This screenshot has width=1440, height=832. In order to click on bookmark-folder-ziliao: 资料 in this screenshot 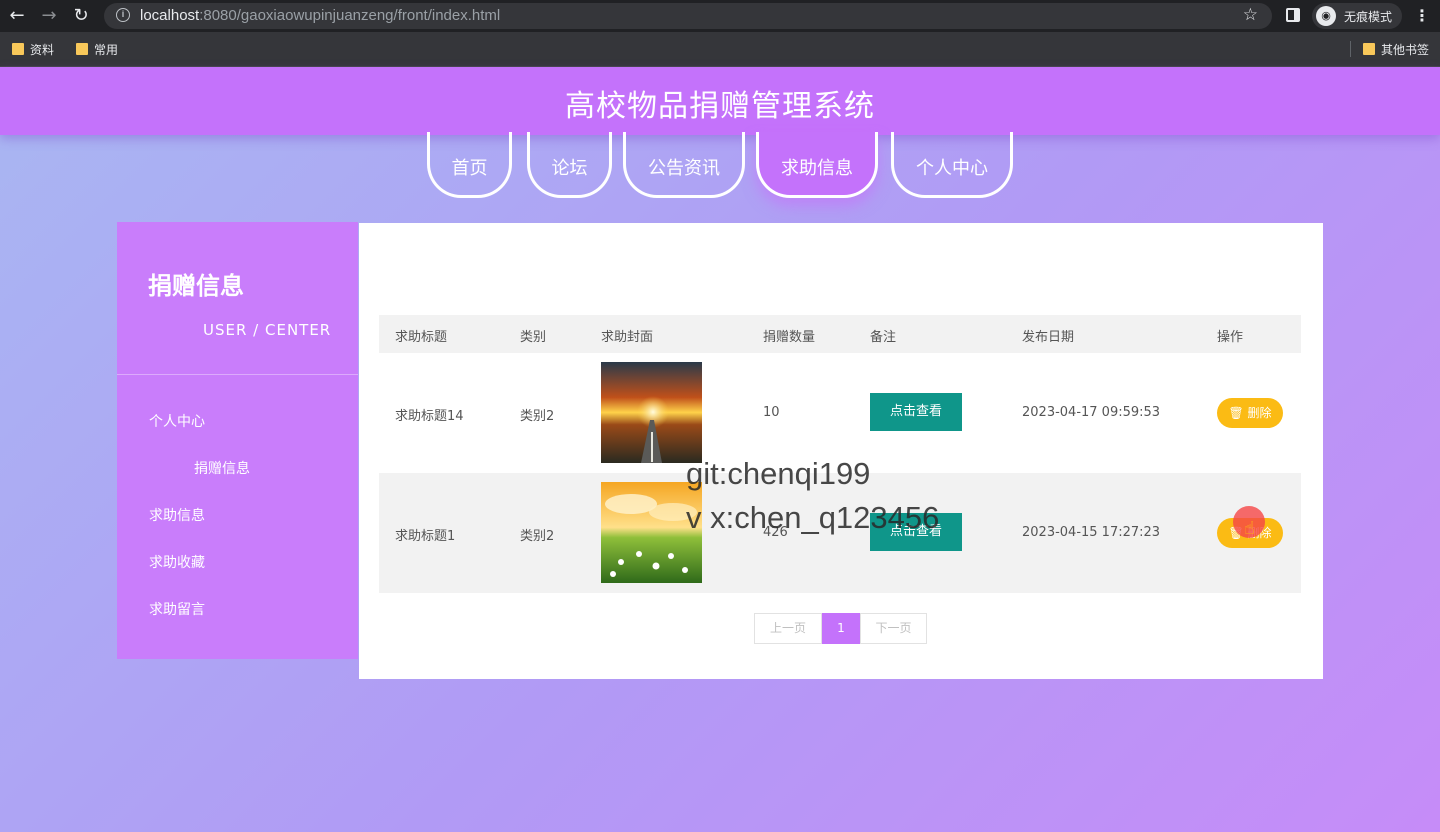, I will do `click(33, 49)`.